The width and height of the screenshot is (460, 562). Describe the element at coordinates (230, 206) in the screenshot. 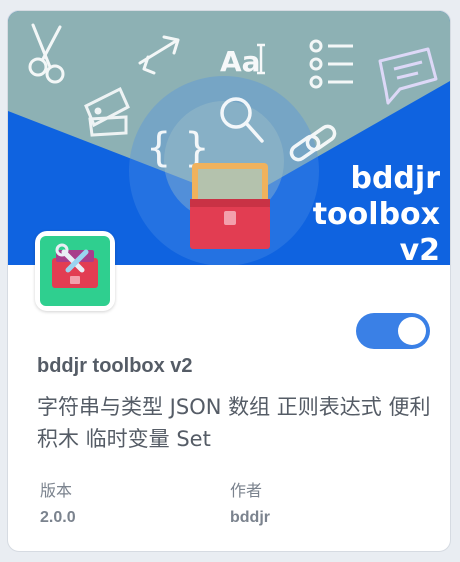

I see `toolbox-chest-icon` at that location.